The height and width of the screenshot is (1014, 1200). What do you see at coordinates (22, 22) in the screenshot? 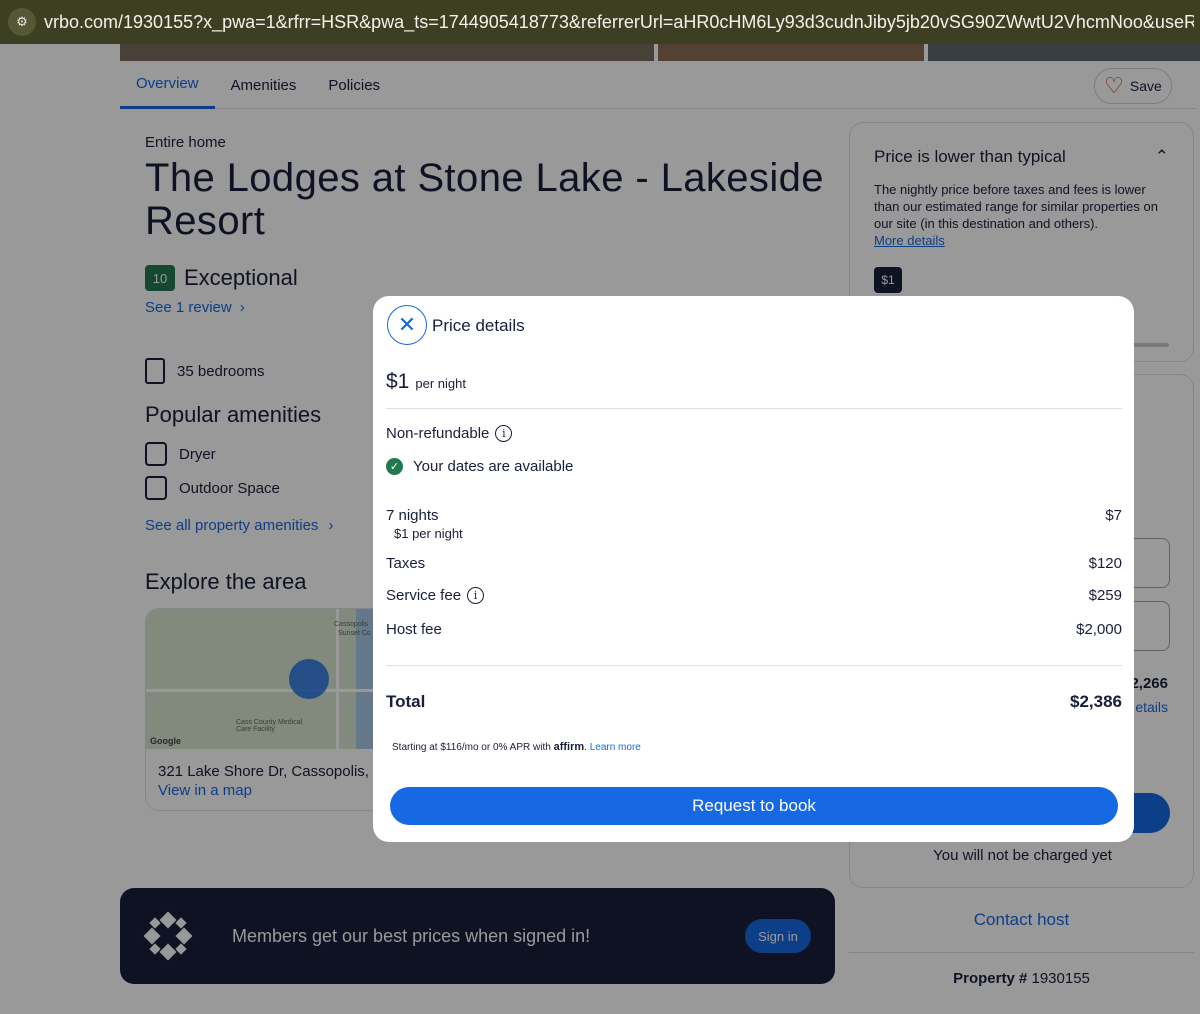
I see `site-settings-icon: ⚙` at bounding box center [22, 22].